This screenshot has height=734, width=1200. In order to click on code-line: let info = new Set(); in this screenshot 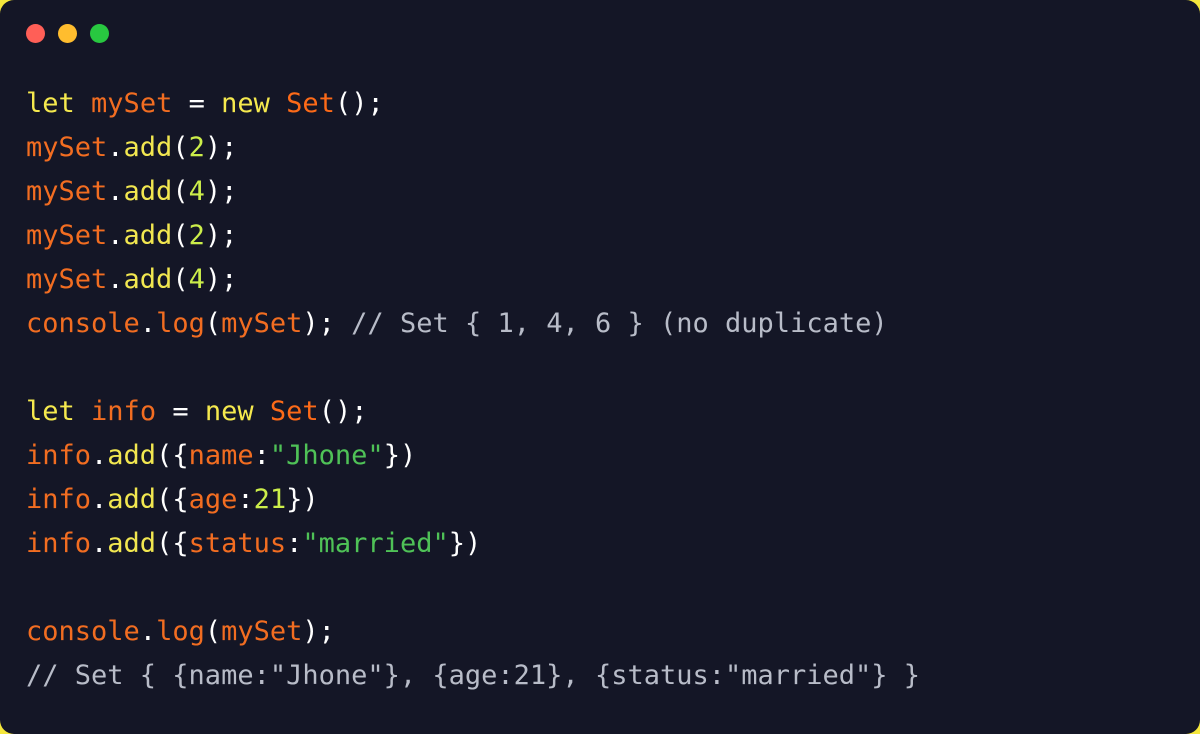, I will do `click(613, 412)`.